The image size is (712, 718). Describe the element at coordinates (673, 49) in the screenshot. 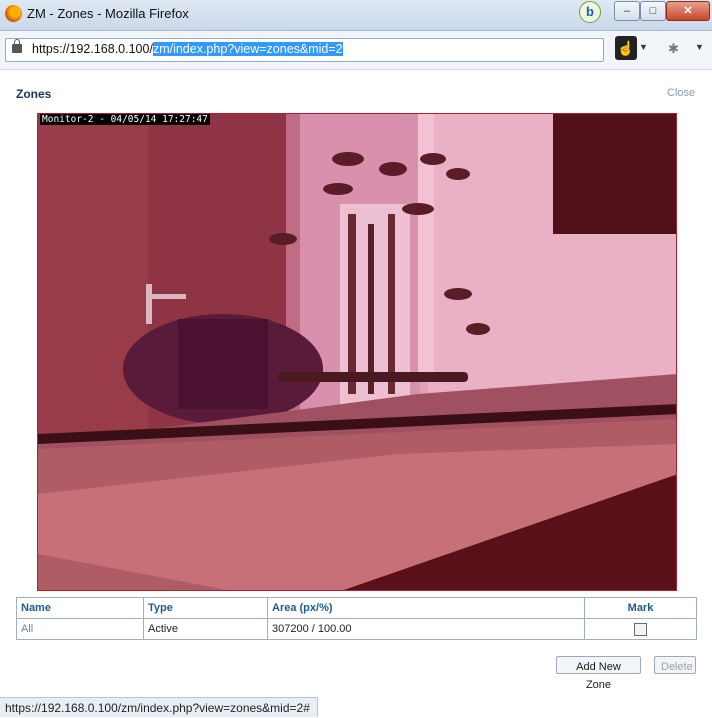

I see `bug-icon: ✱` at that location.